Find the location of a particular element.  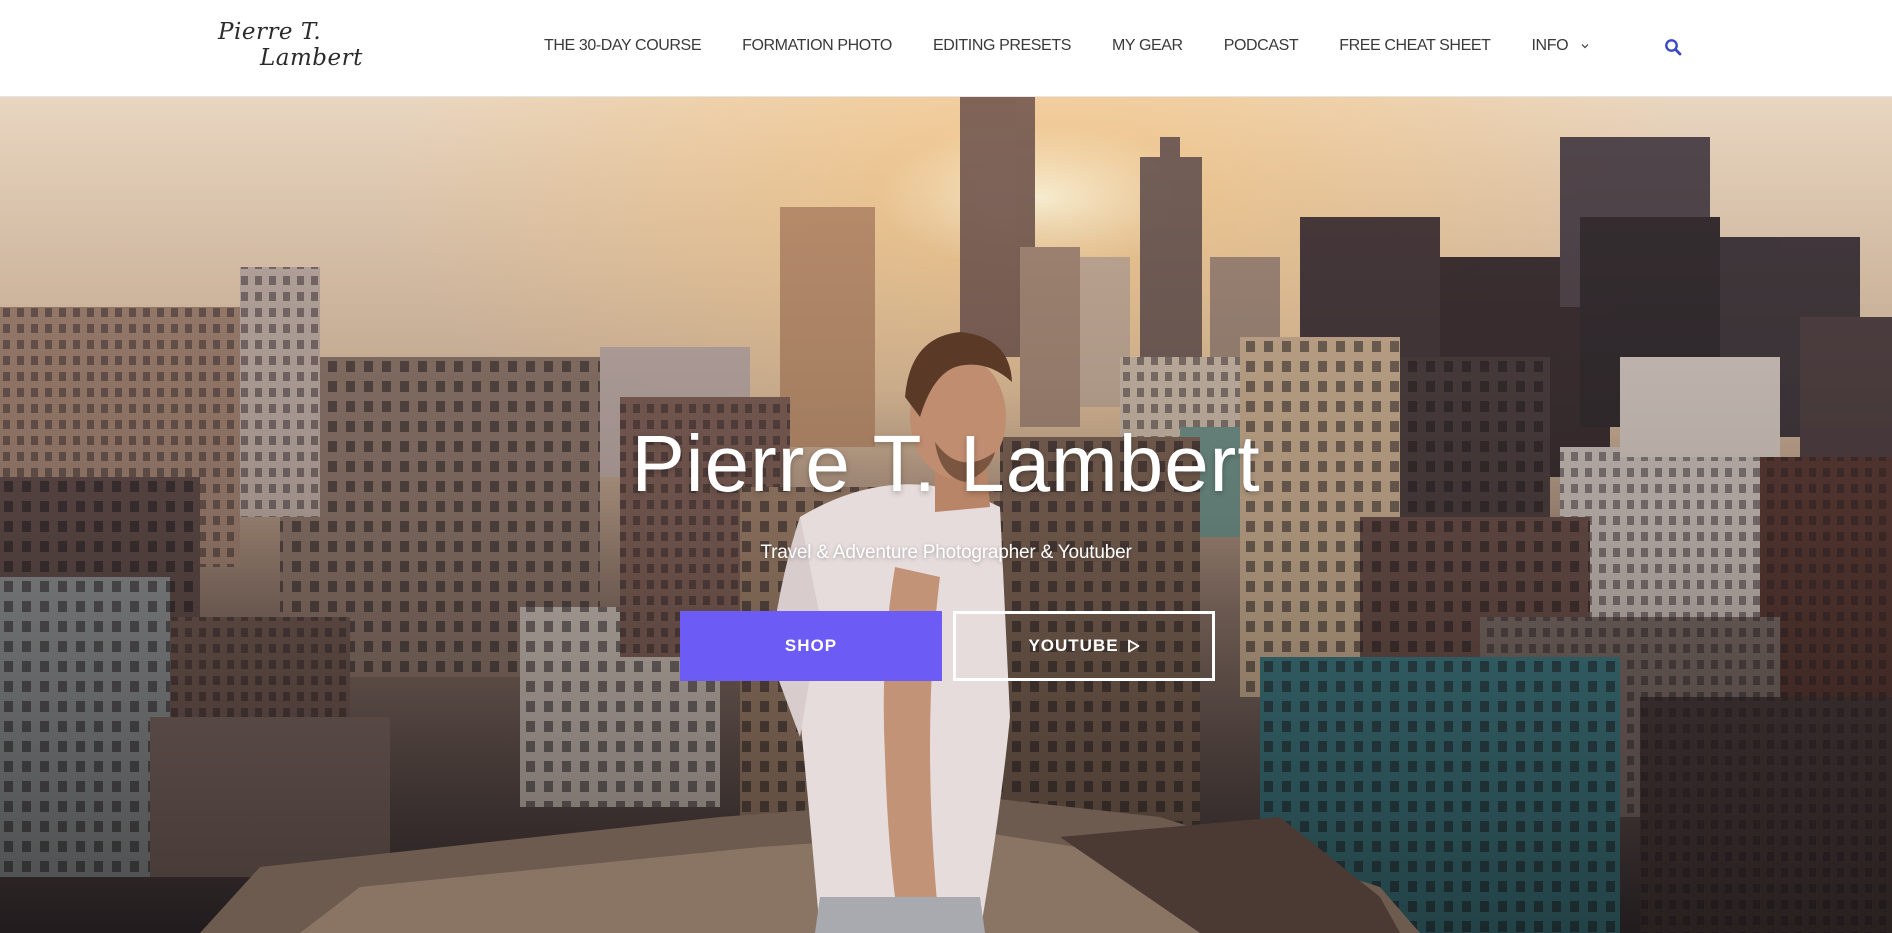

nav-item-info: INFO is located at coordinates (1561, 46).